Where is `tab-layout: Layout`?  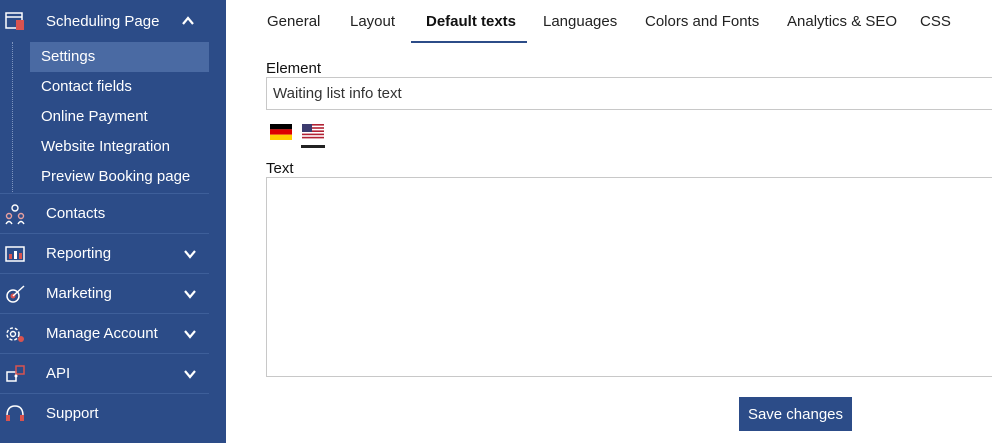
tab-layout: Layout is located at coordinates (372, 21).